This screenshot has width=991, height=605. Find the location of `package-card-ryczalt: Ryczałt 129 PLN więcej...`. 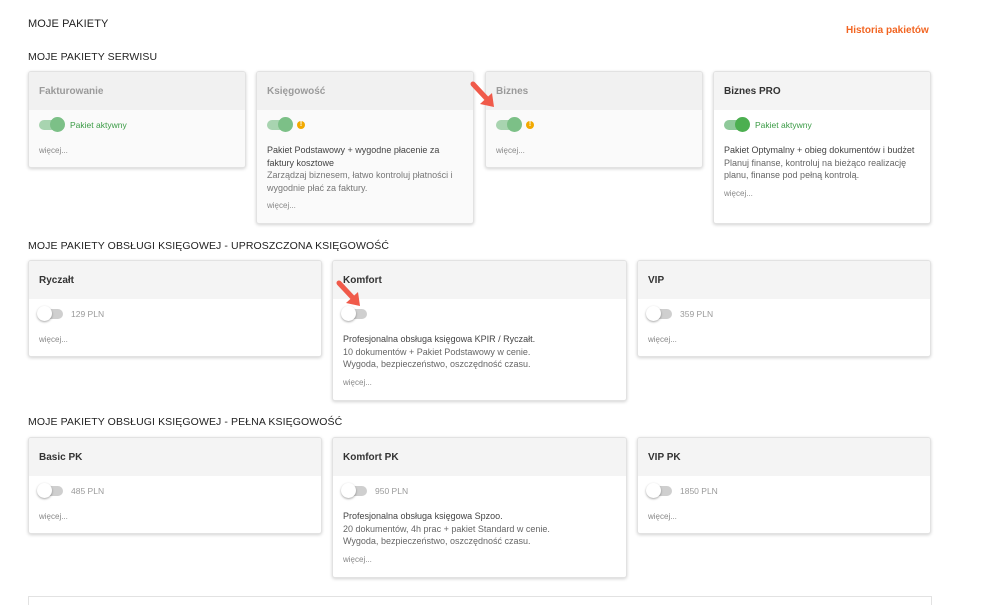

package-card-ryczalt: Ryczałt 129 PLN więcej... is located at coordinates (175, 308).